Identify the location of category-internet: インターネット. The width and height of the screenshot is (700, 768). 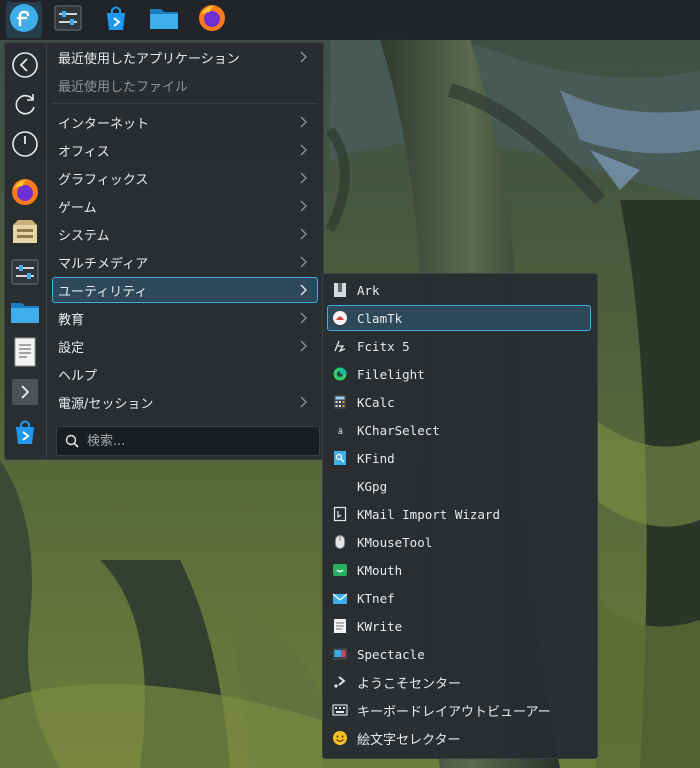
(185, 122).